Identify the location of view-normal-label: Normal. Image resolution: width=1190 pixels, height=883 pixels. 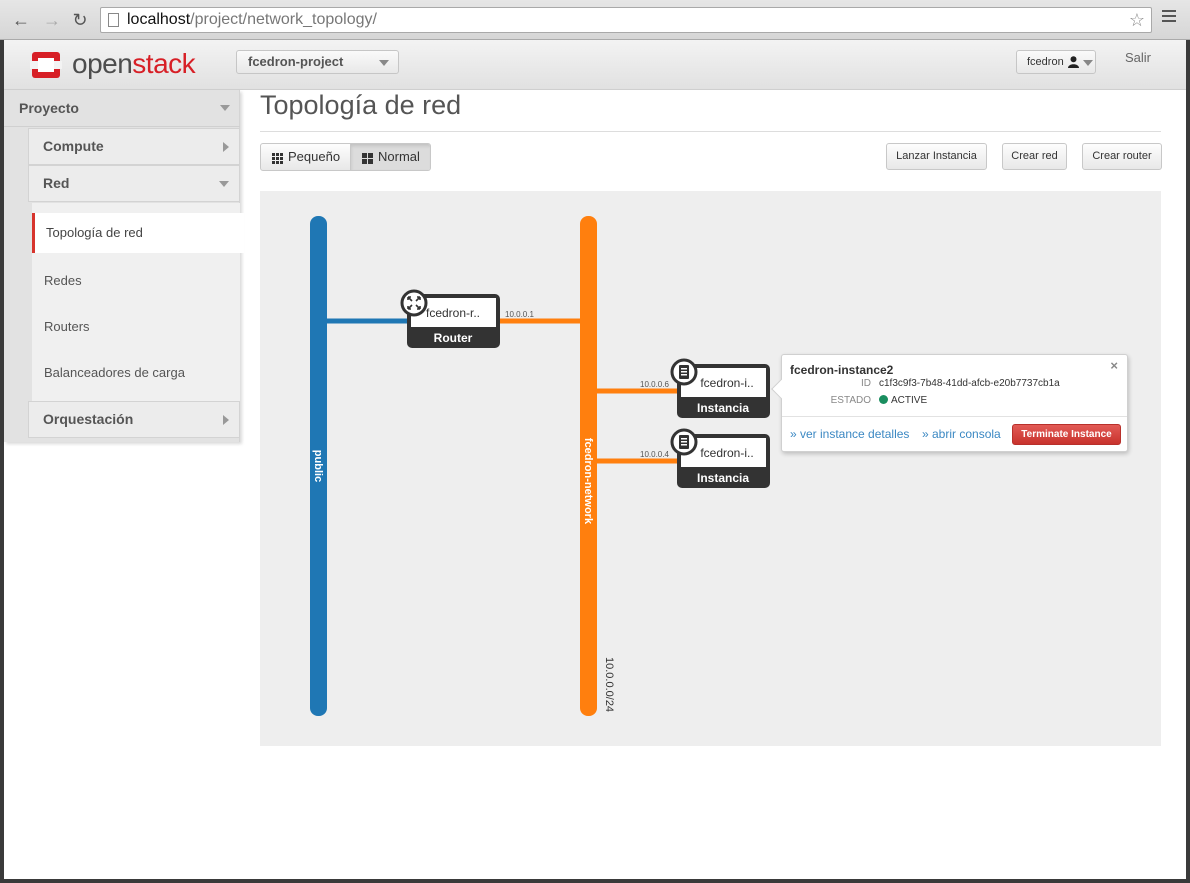
(399, 156).